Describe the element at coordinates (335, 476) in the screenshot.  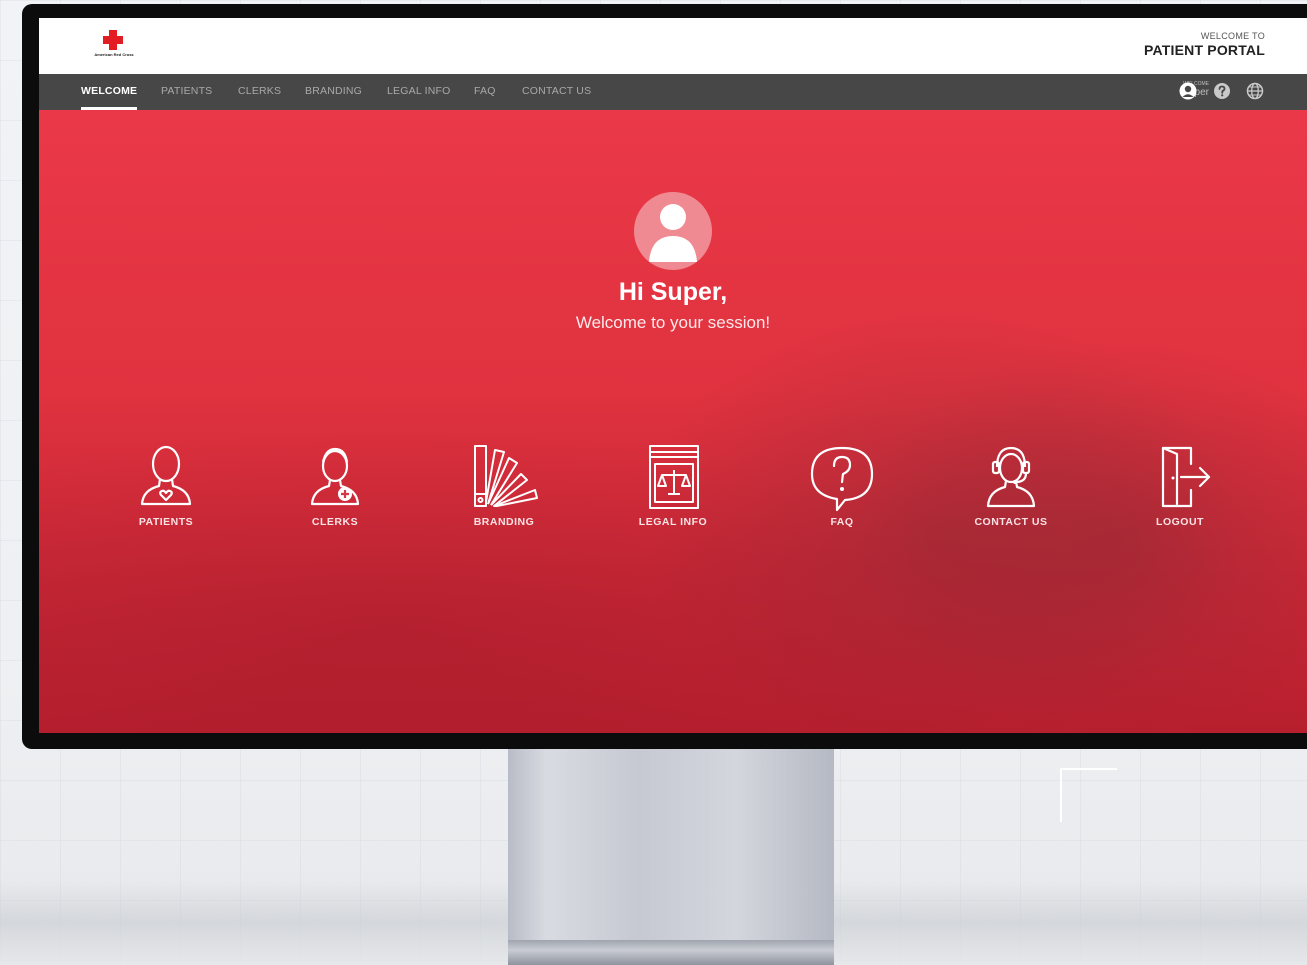
I see `clerk-icon` at that location.